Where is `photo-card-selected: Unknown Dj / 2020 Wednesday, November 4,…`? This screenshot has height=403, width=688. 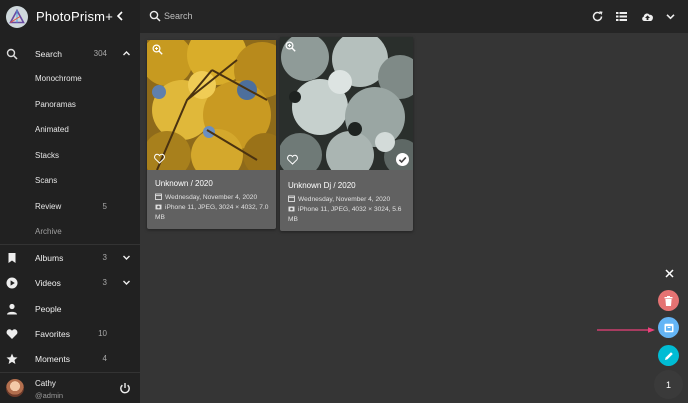 photo-card-selected: Unknown Dj / 2020 Wednesday, November 4,… is located at coordinates (346, 134).